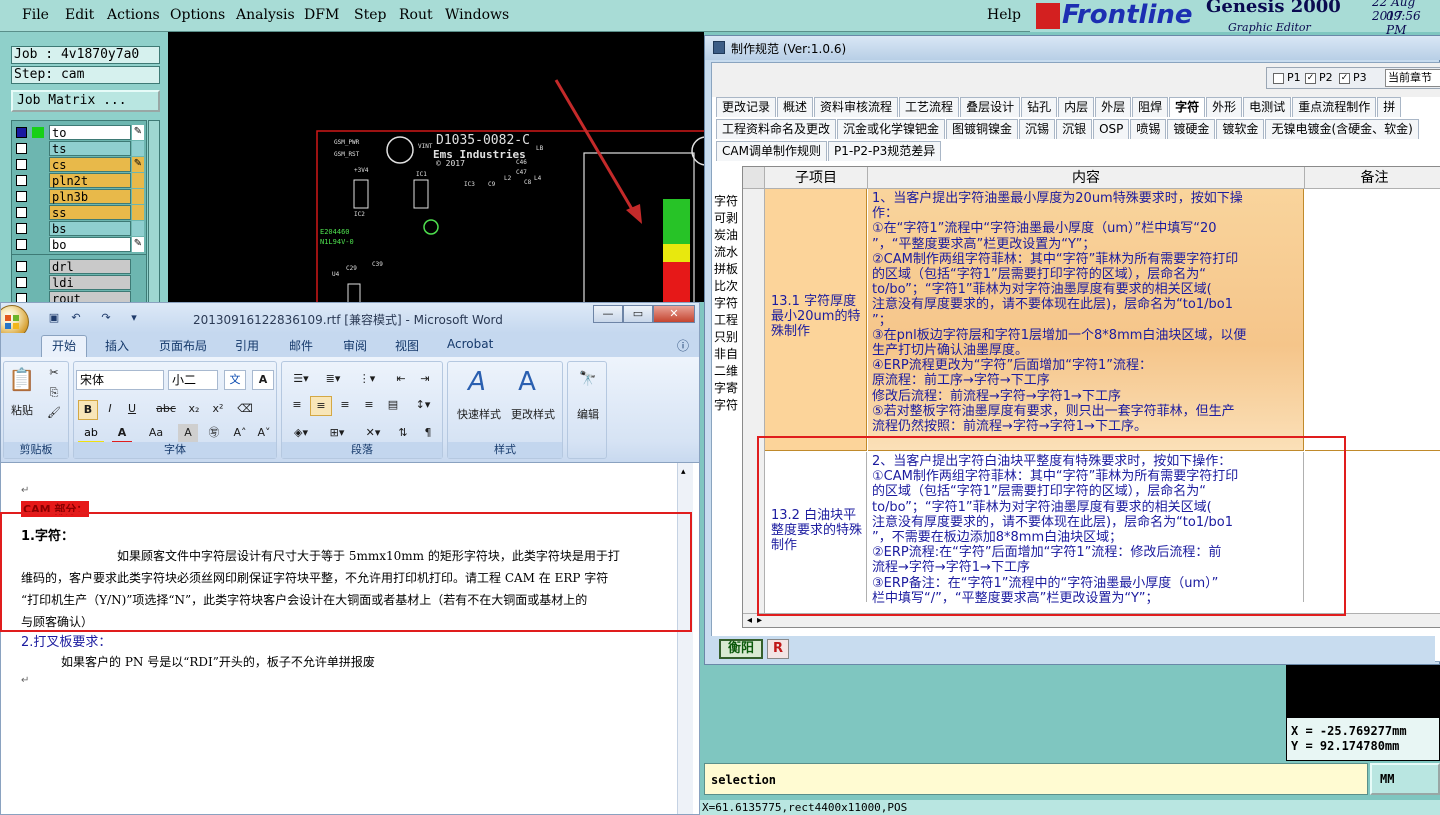 The height and width of the screenshot is (815, 1440). What do you see at coordinates (263, 380) in the screenshot?
I see `char-border-icon: A` at bounding box center [263, 380].